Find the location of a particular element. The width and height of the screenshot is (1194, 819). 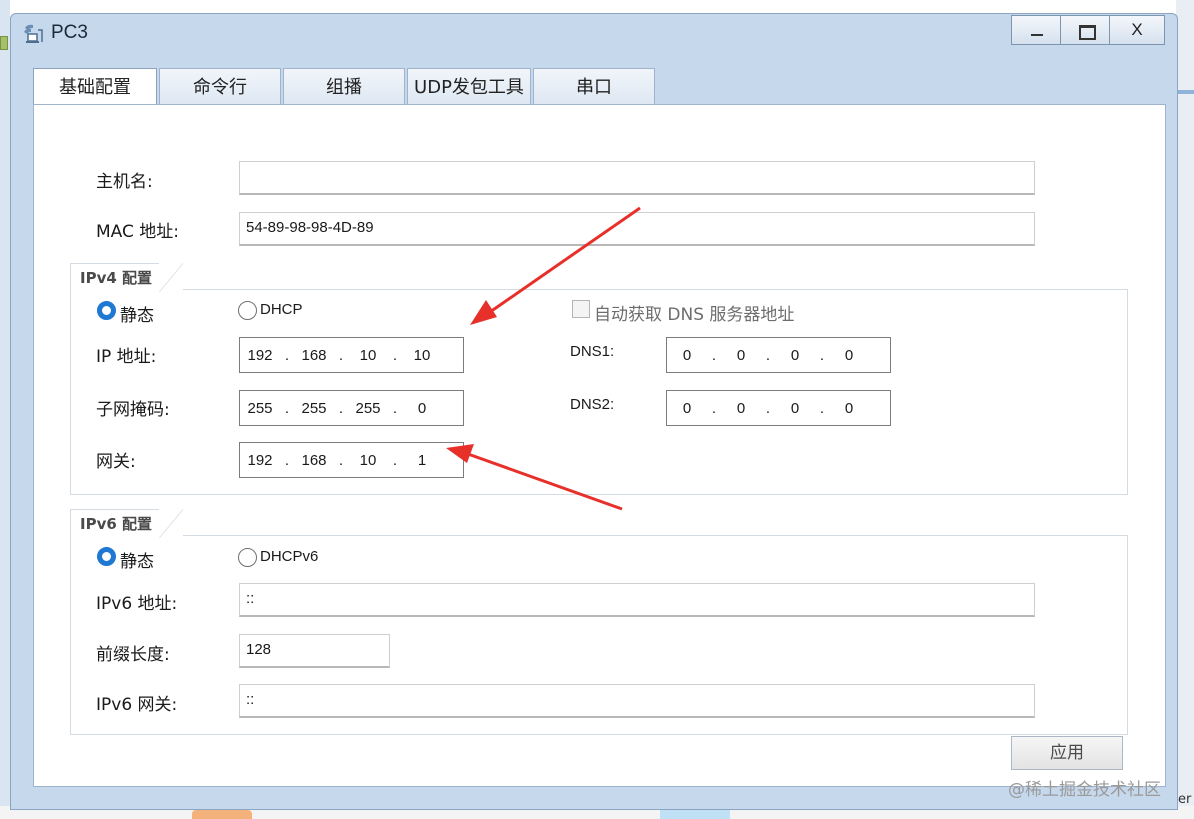

hostname-input is located at coordinates (637, 178).